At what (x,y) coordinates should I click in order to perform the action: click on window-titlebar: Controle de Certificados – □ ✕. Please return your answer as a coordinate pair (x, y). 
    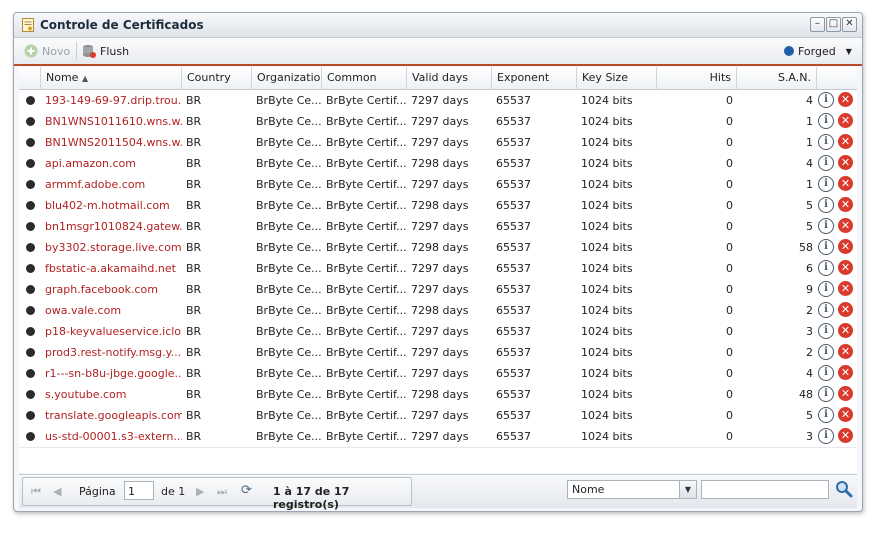
    Looking at the image, I should click on (438, 25).